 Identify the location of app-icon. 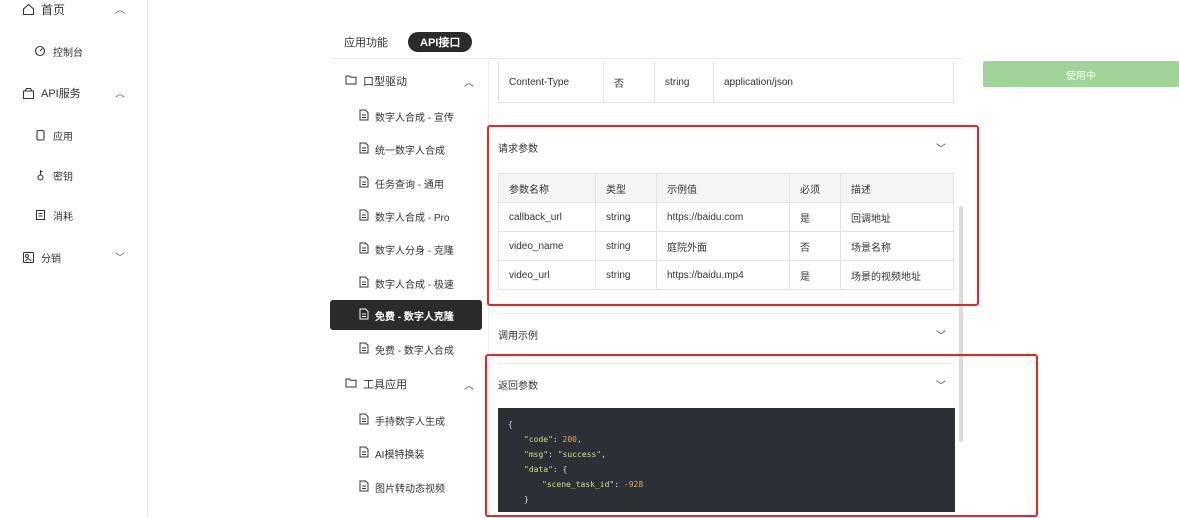
(40, 135).